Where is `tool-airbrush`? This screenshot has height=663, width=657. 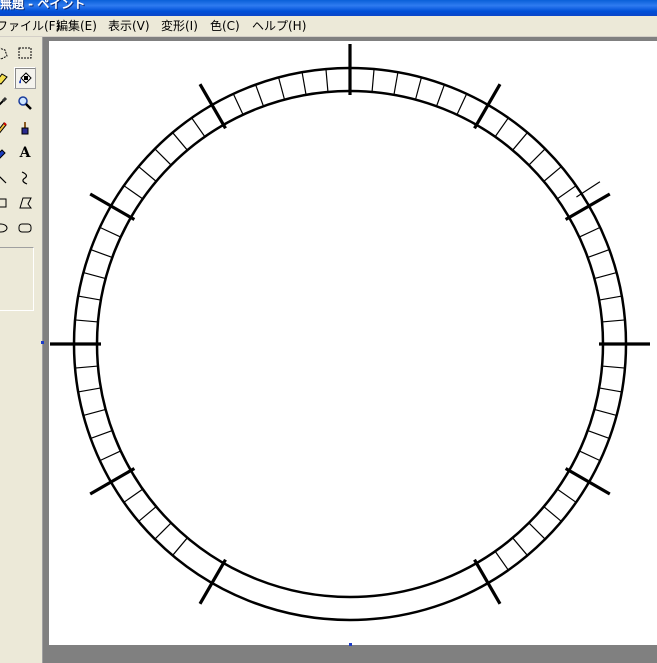 tool-airbrush is located at coordinates (6, 153).